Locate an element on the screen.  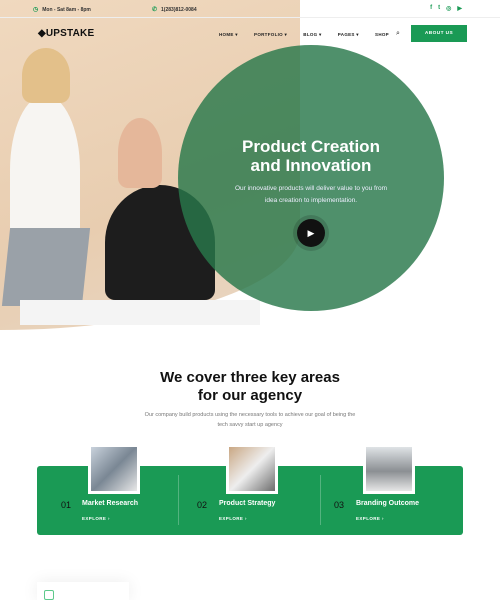
hero-title-line2: and Innovation is located at coordinates (311, 165).